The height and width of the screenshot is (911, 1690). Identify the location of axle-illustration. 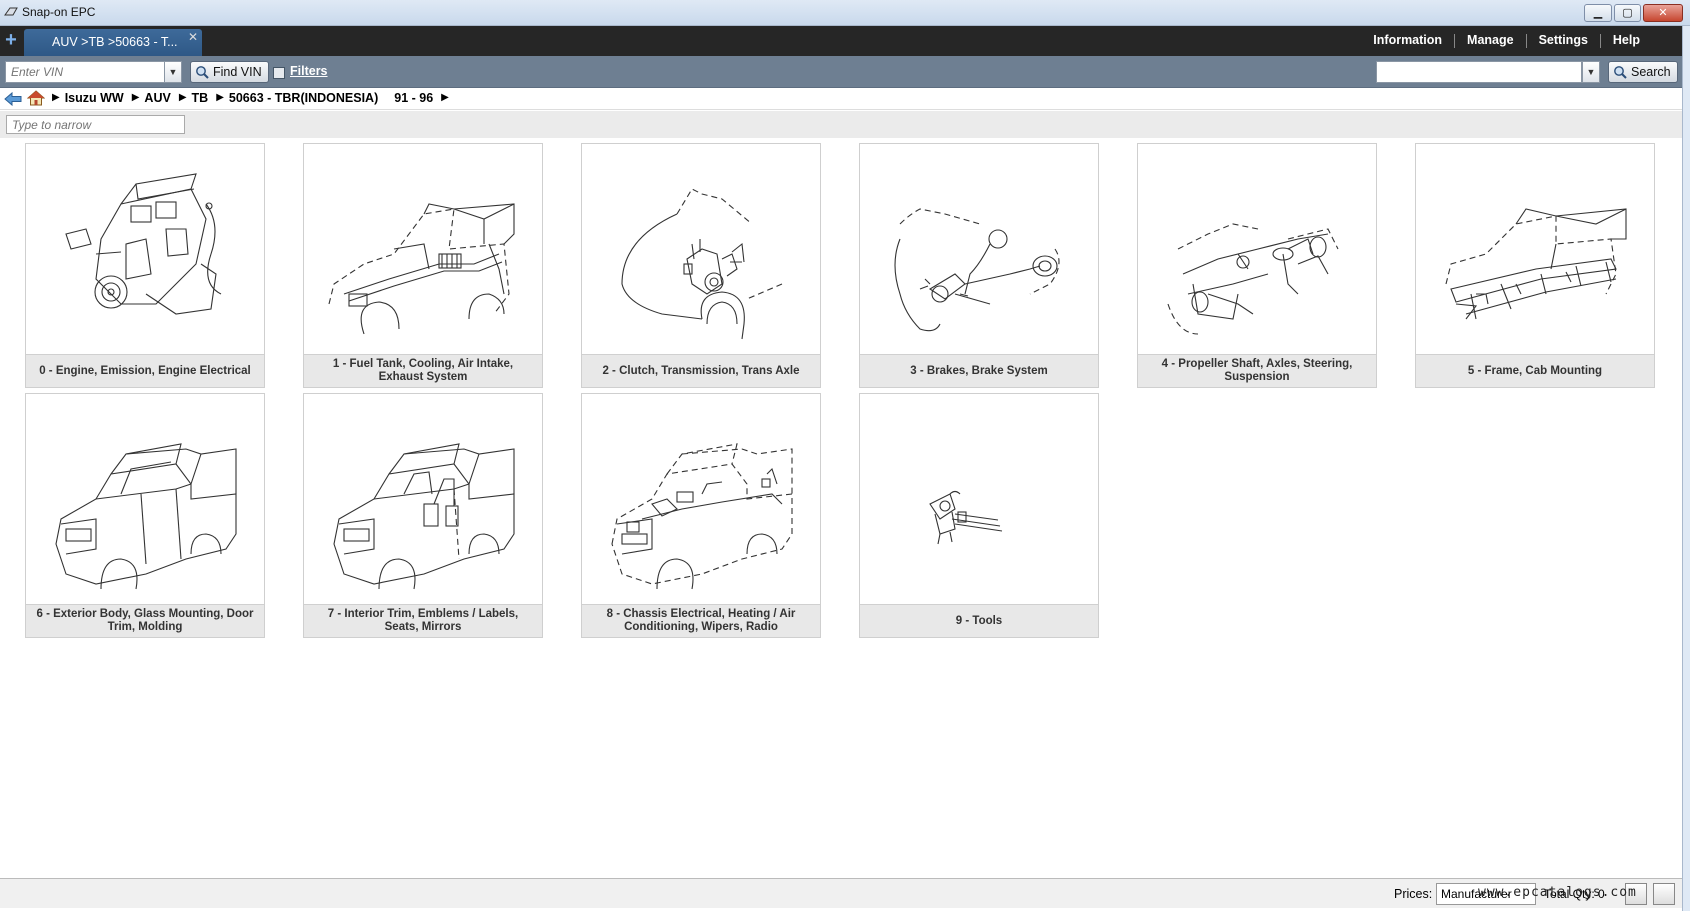
(1253, 279).